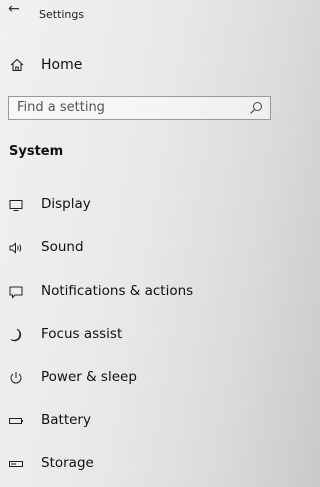 The width and height of the screenshot is (320, 487). I want to click on sidebar-item-sound: Sound, so click(138, 248).